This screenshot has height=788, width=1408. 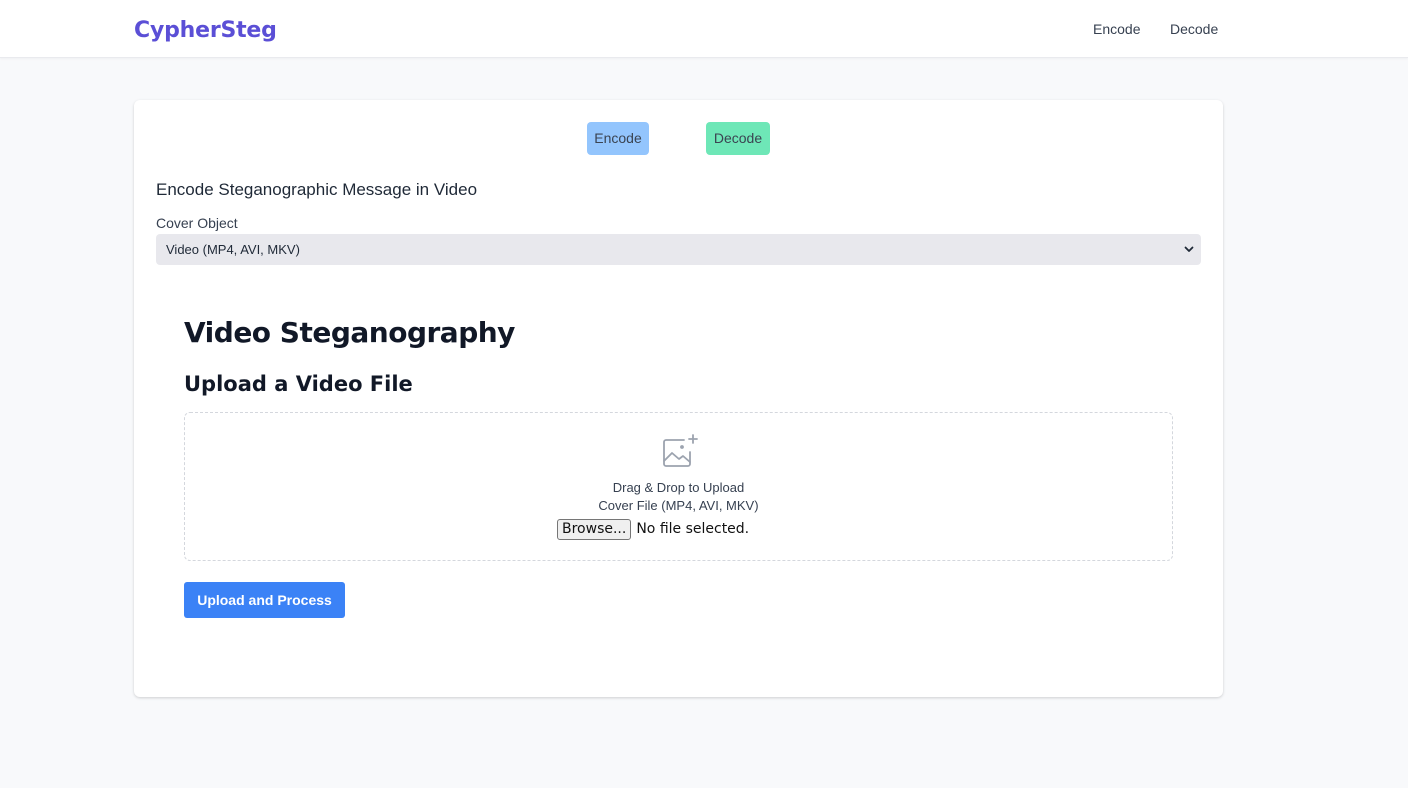 What do you see at coordinates (1189, 249) in the screenshot?
I see `chevron-down-icon` at bounding box center [1189, 249].